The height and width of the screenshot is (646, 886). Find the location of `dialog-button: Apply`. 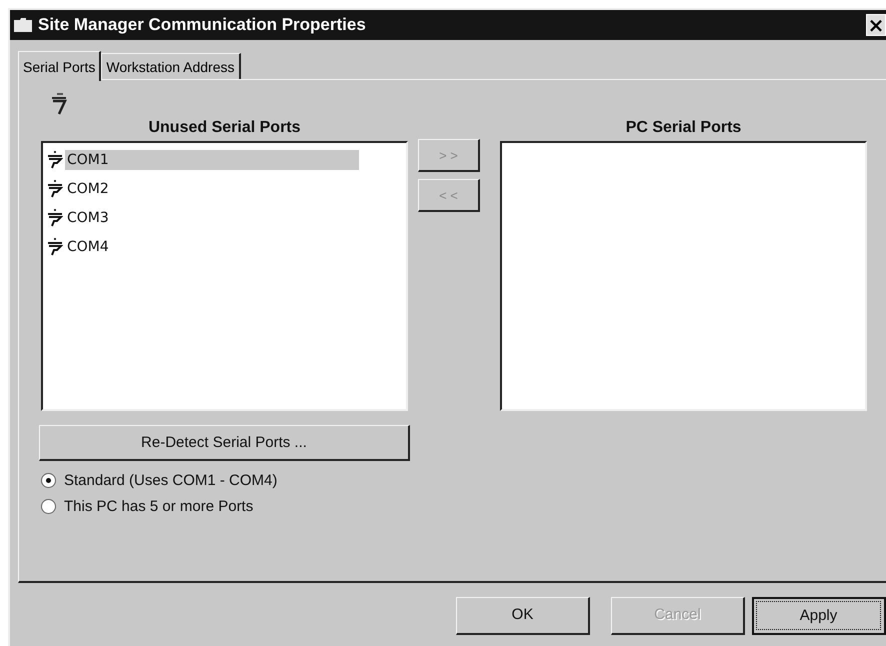

dialog-button: Apply is located at coordinates (819, 616).